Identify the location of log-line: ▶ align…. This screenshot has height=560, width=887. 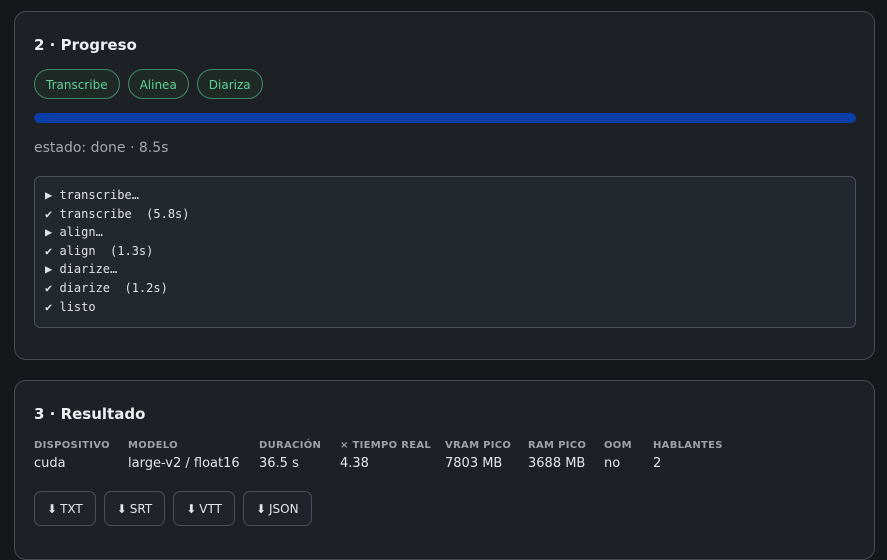
(74, 232).